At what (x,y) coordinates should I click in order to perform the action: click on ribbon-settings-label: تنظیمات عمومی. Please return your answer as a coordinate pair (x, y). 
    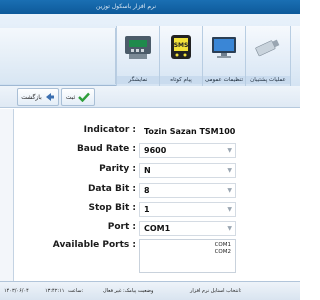
    Looking at the image, I should click on (224, 80).